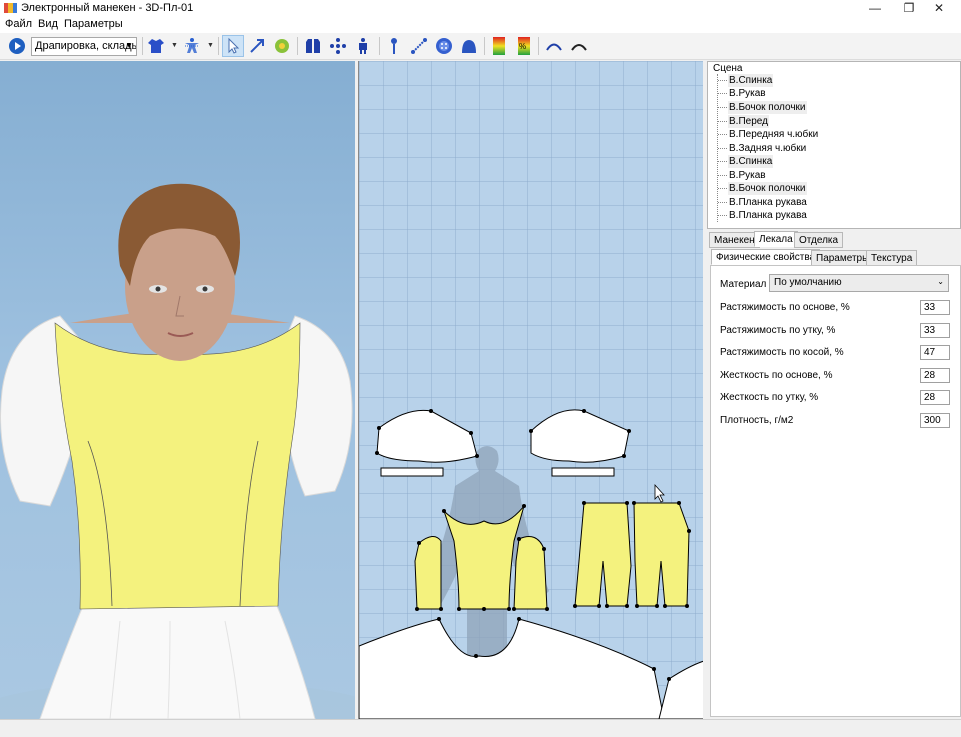 The height and width of the screenshot is (737, 961). Describe the element at coordinates (17, 46) in the screenshot. I see `play-icon` at that location.